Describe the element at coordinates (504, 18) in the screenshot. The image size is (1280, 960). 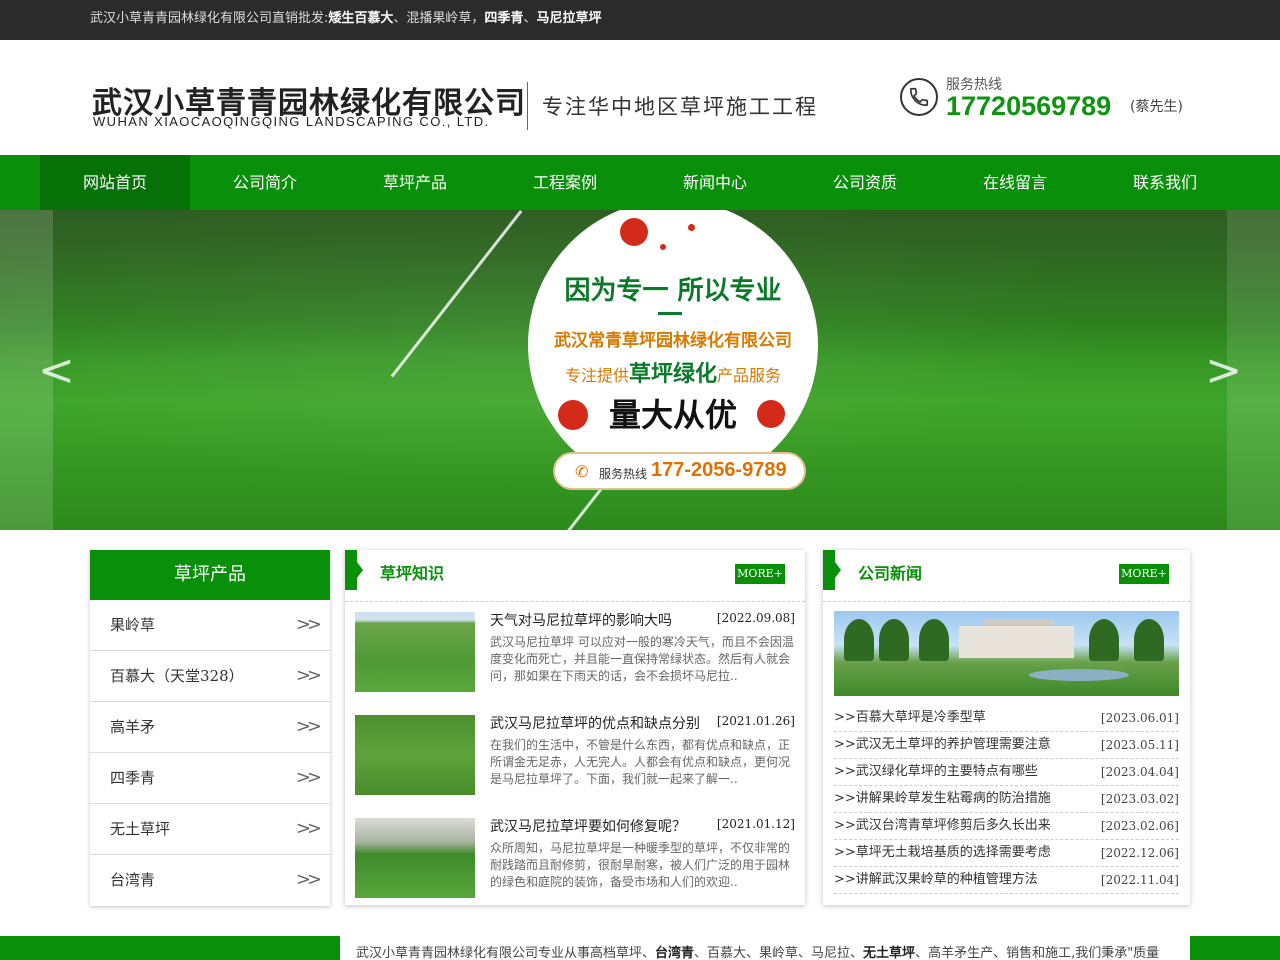
I see `top-bar-keyword: 四季青` at that location.